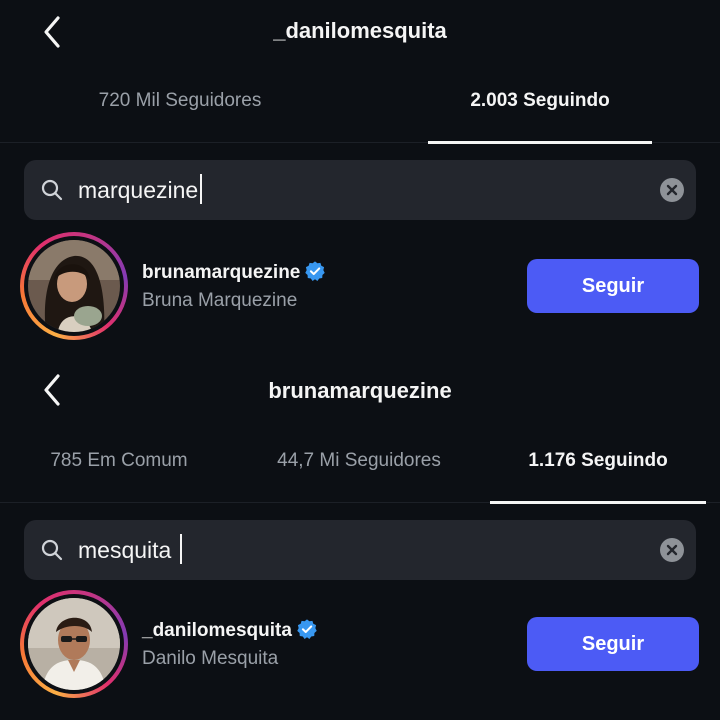  I want to click on search-query-wrap: mesquita, so click(130, 549).